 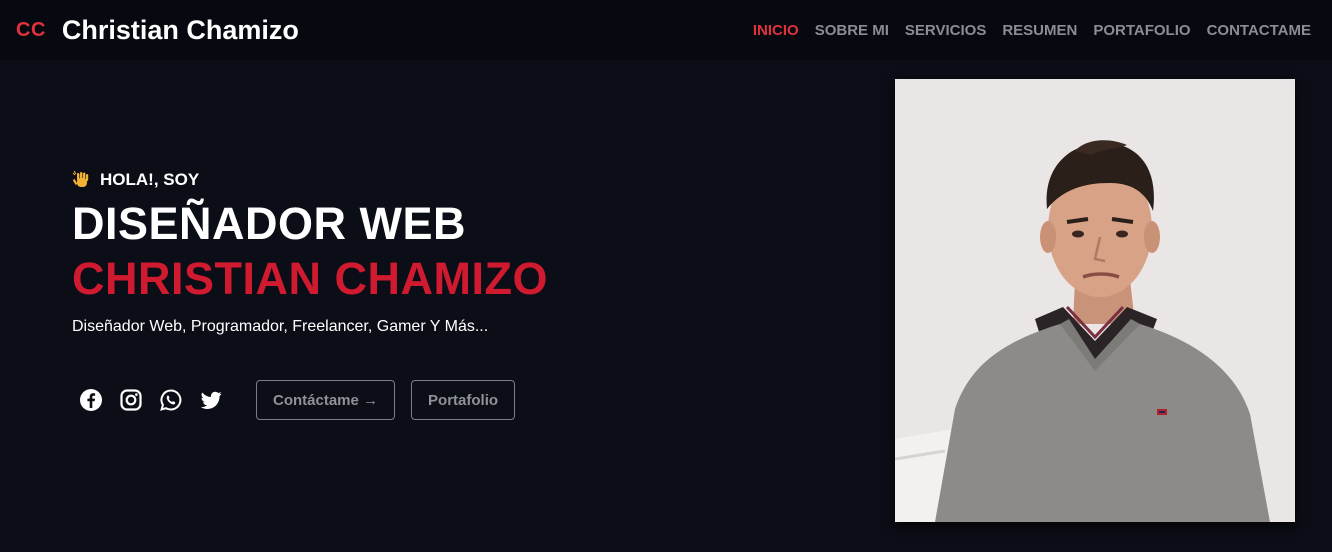 What do you see at coordinates (310, 278) in the screenshot?
I see `hero-name: CHRISTIAN CHAMIZO` at bounding box center [310, 278].